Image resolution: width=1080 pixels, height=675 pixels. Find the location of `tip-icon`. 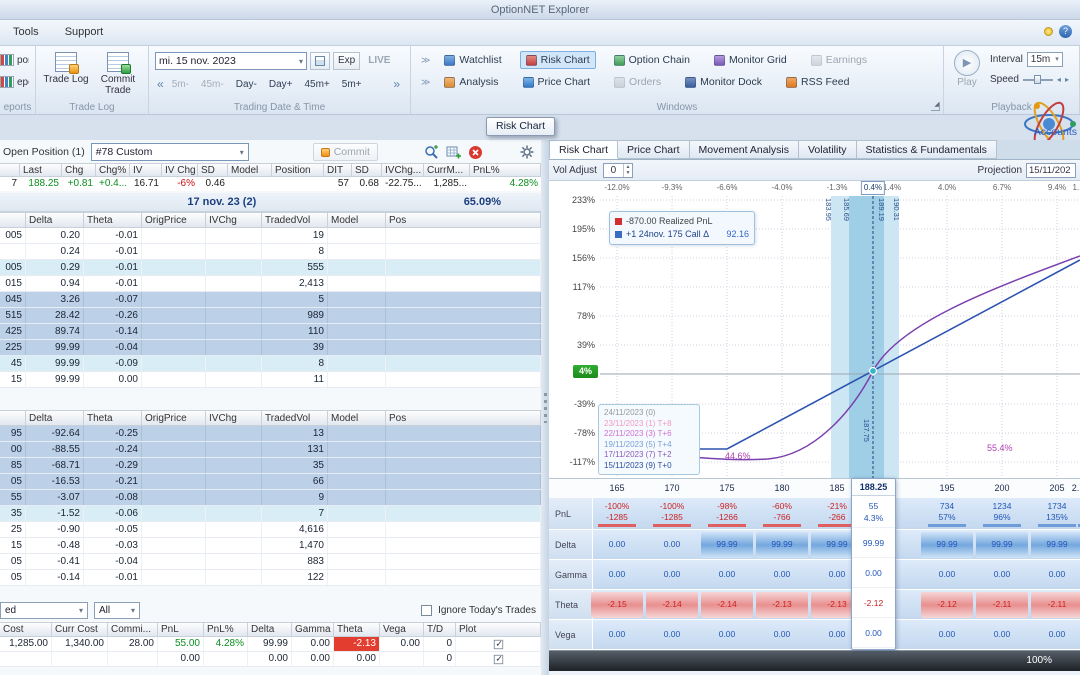

tip-icon is located at coordinates (1048, 31).